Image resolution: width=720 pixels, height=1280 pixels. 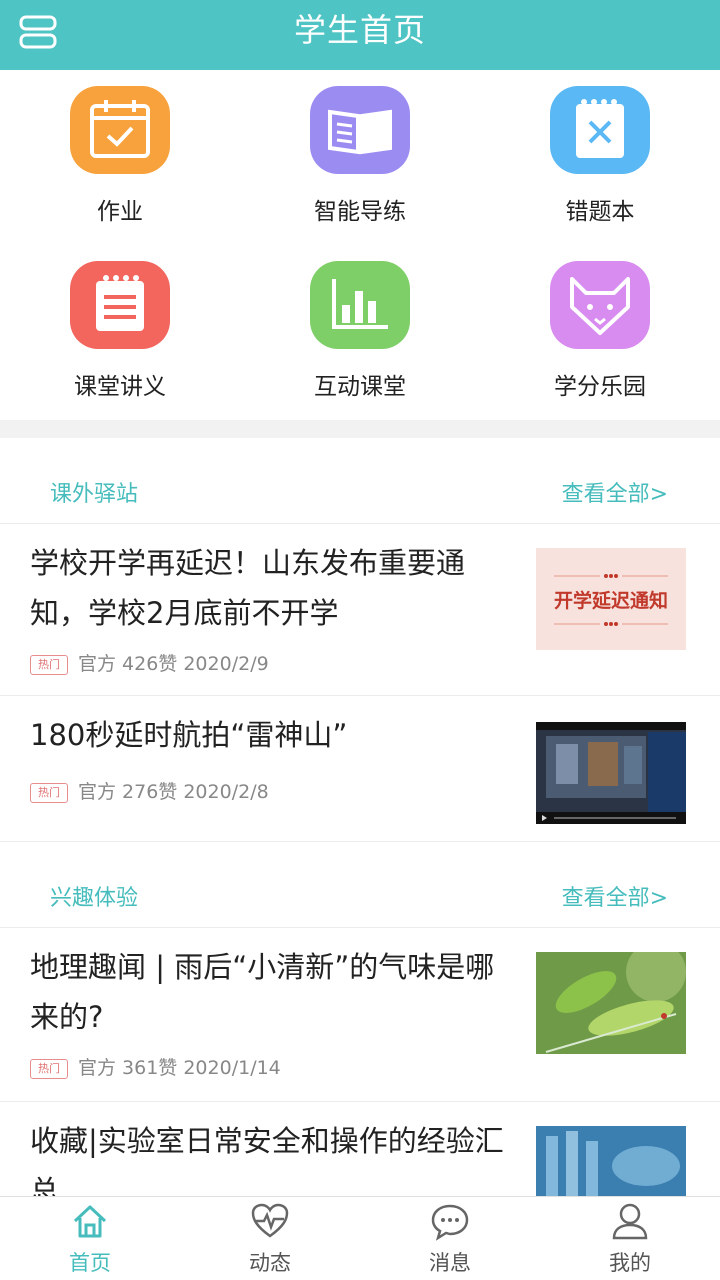 I want to click on notes-icon, so click(x=120, y=305).